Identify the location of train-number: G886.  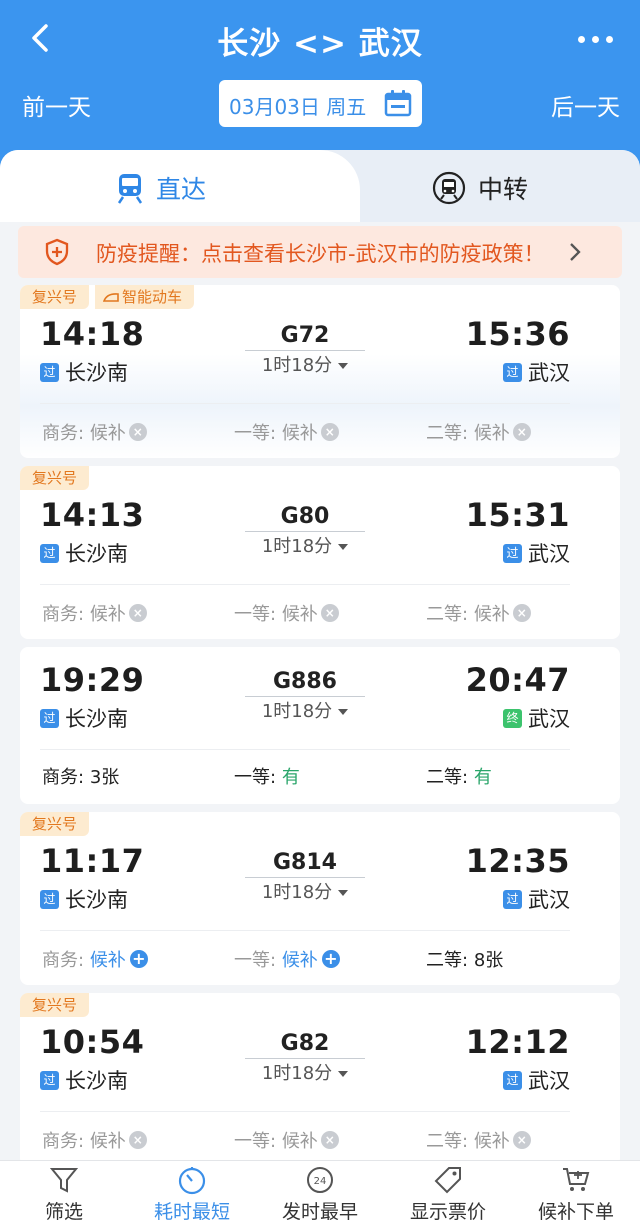
(305, 681).